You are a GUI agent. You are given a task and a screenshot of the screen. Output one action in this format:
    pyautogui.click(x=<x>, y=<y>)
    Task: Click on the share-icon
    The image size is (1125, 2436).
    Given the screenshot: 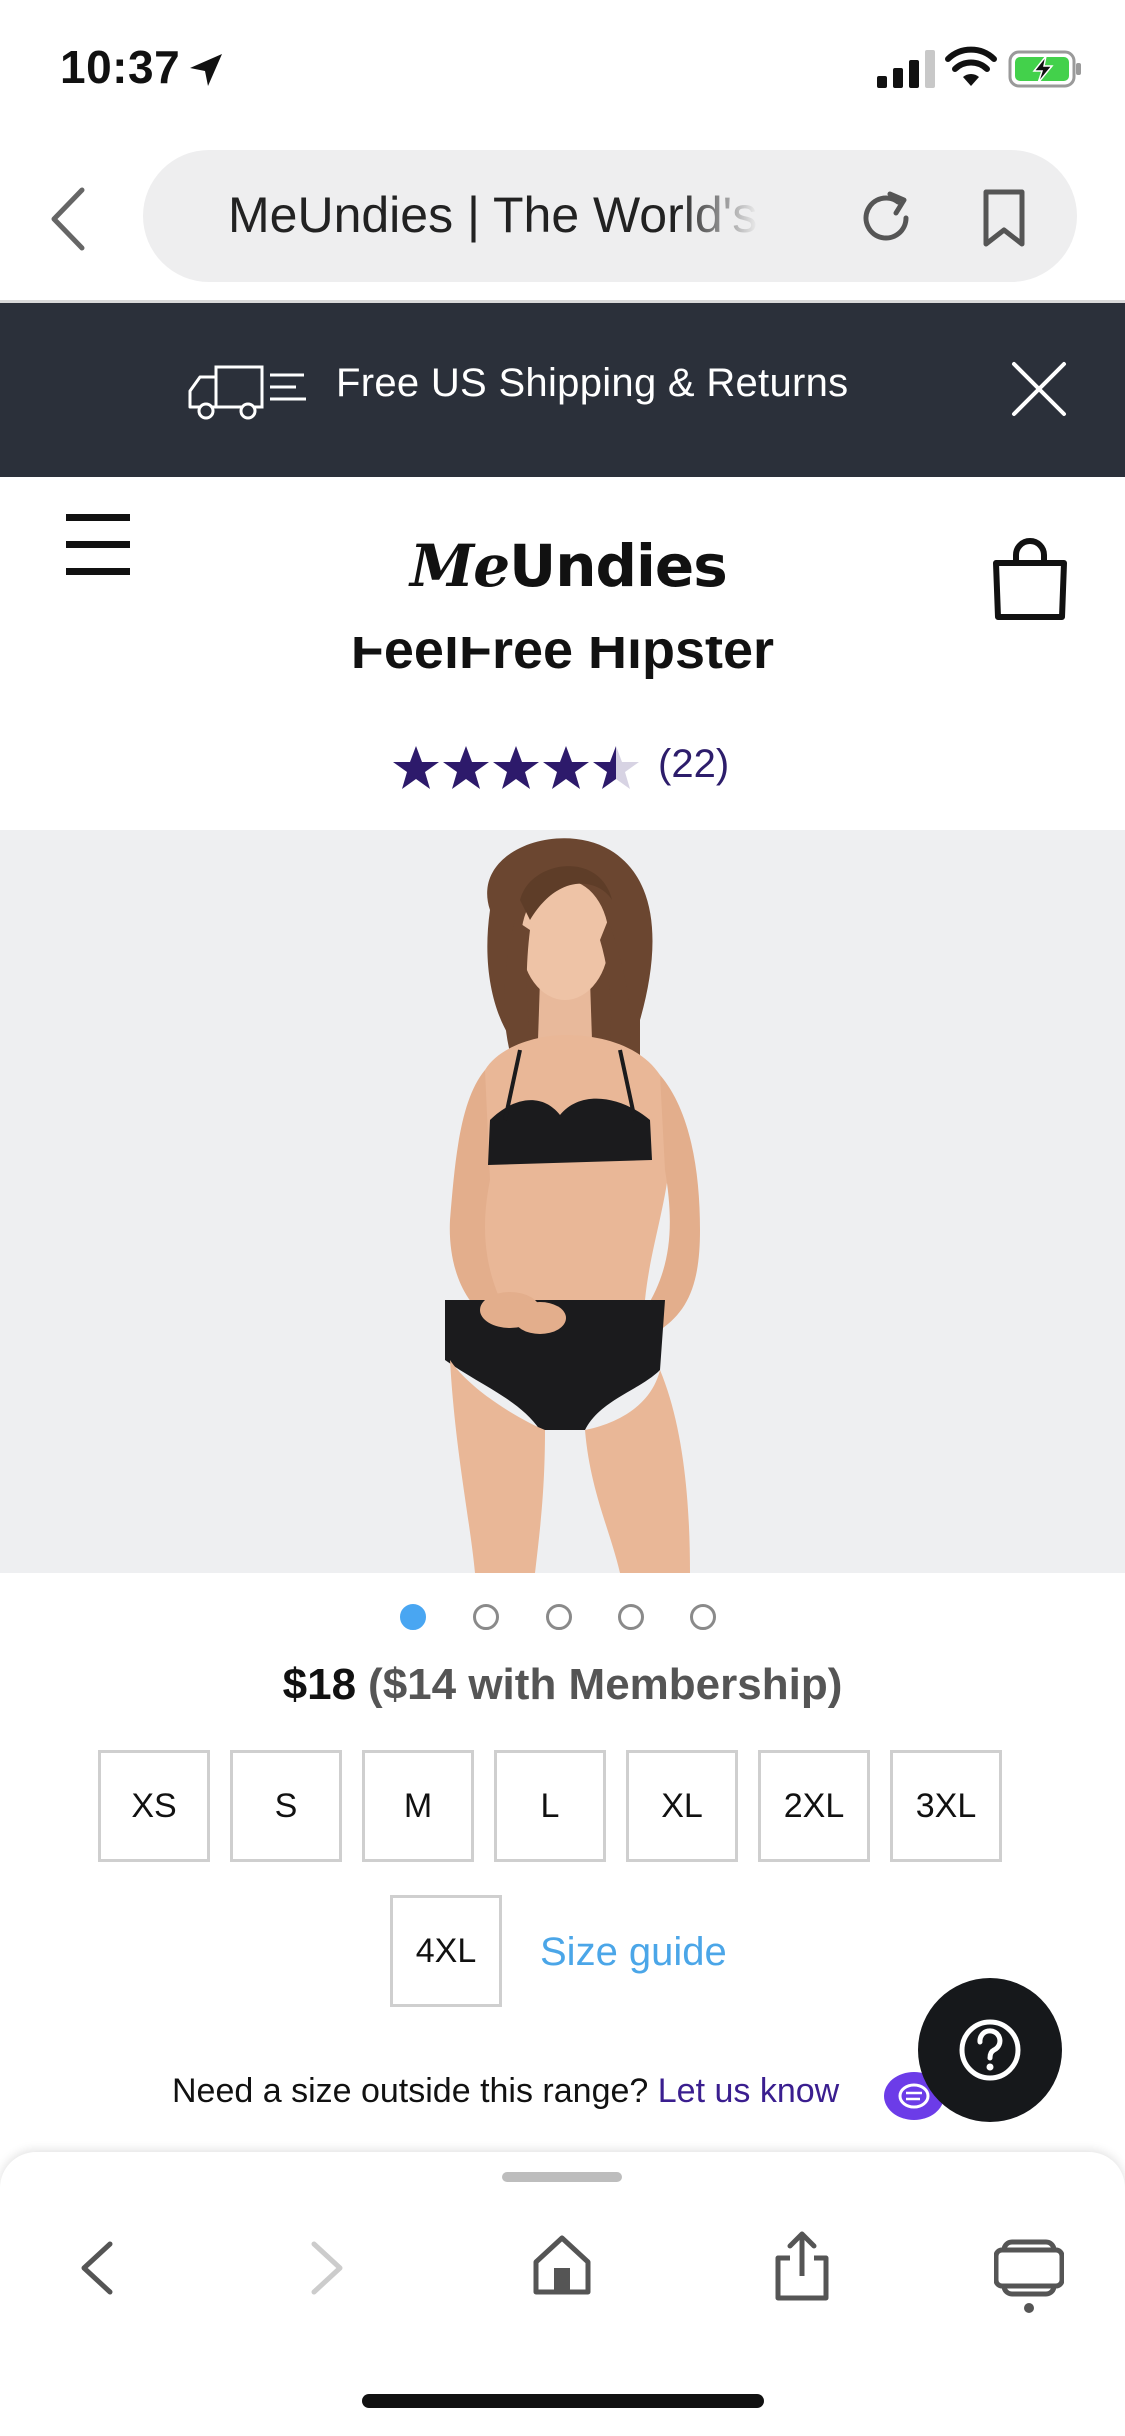 What is the action you would take?
    pyautogui.click(x=802, y=2266)
    